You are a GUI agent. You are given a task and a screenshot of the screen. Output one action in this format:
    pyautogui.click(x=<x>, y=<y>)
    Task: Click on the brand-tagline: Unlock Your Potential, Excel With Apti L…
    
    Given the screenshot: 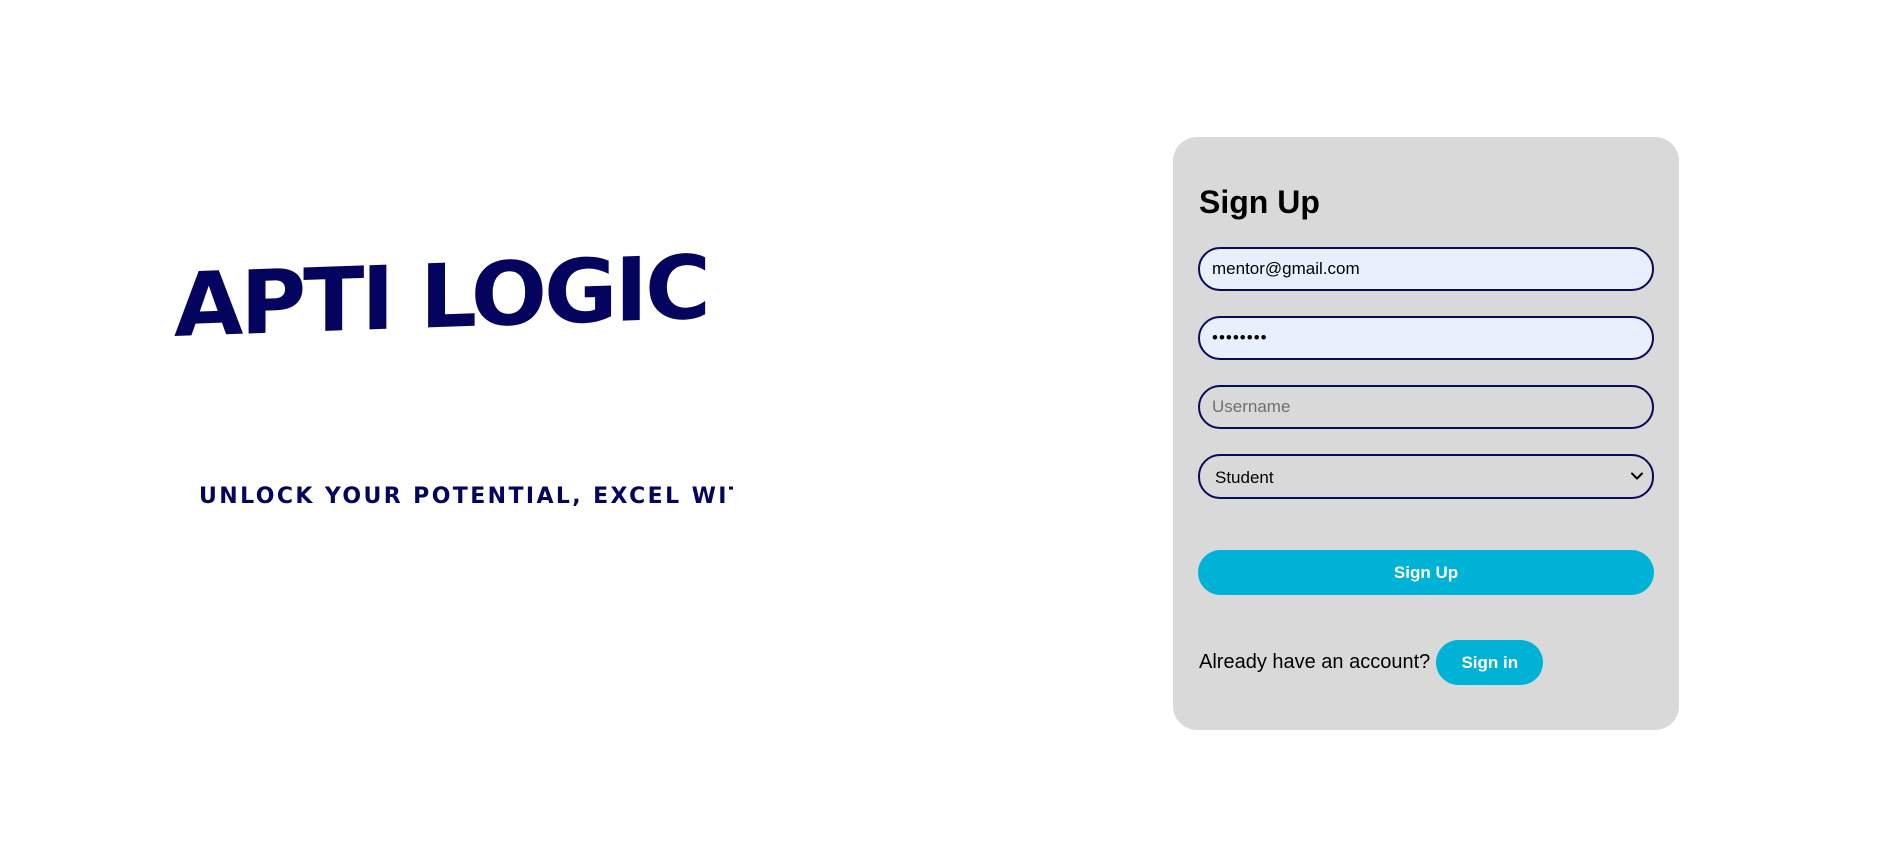 What is the action you would take?
    pyautogui.click(x=466, y=496)
    